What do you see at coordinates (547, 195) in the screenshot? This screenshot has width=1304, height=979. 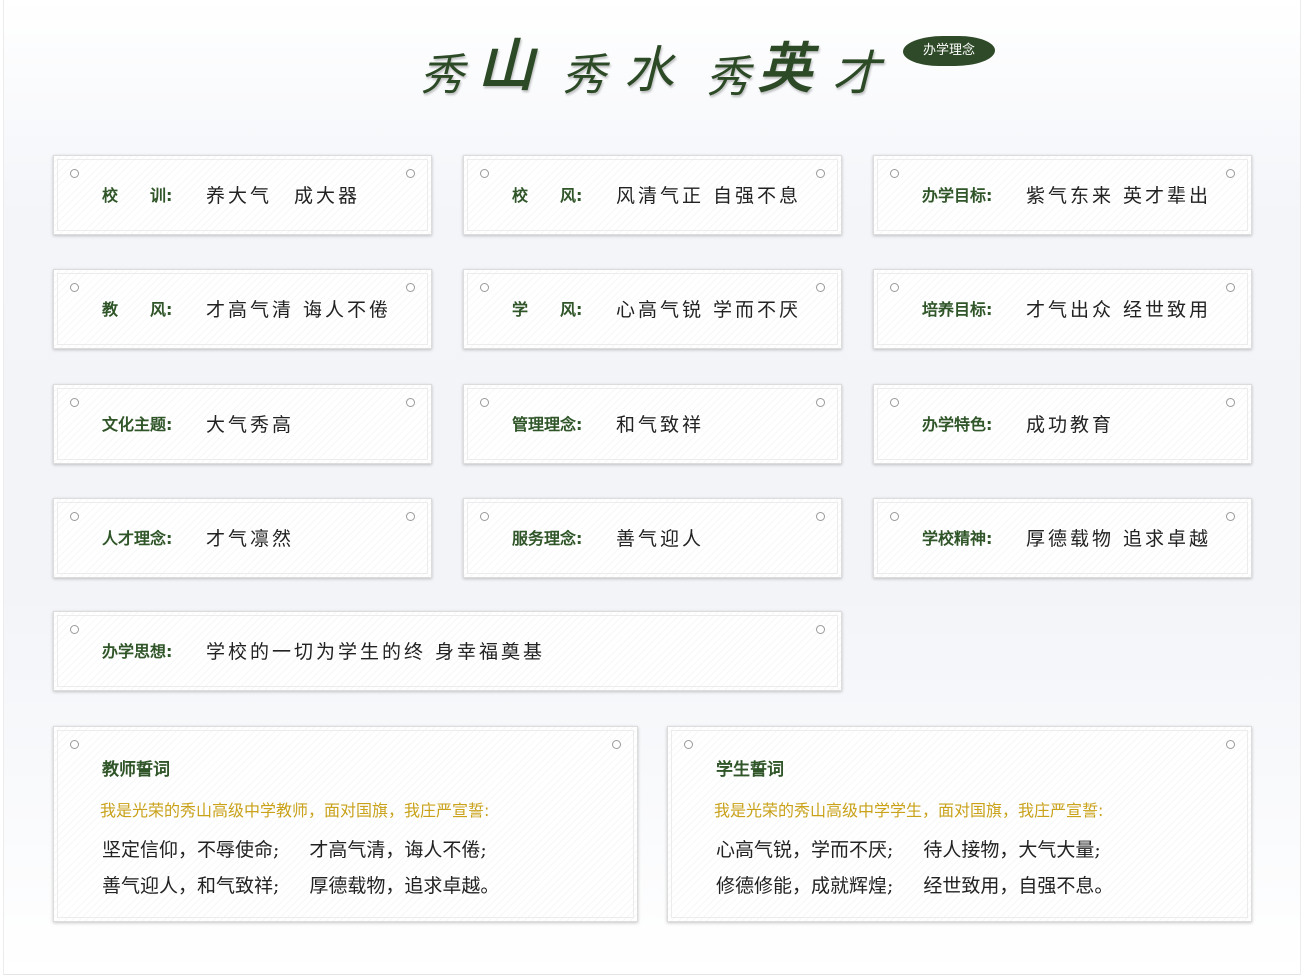 I see `card-label: 校 风:` at bounding box center [547, 195].